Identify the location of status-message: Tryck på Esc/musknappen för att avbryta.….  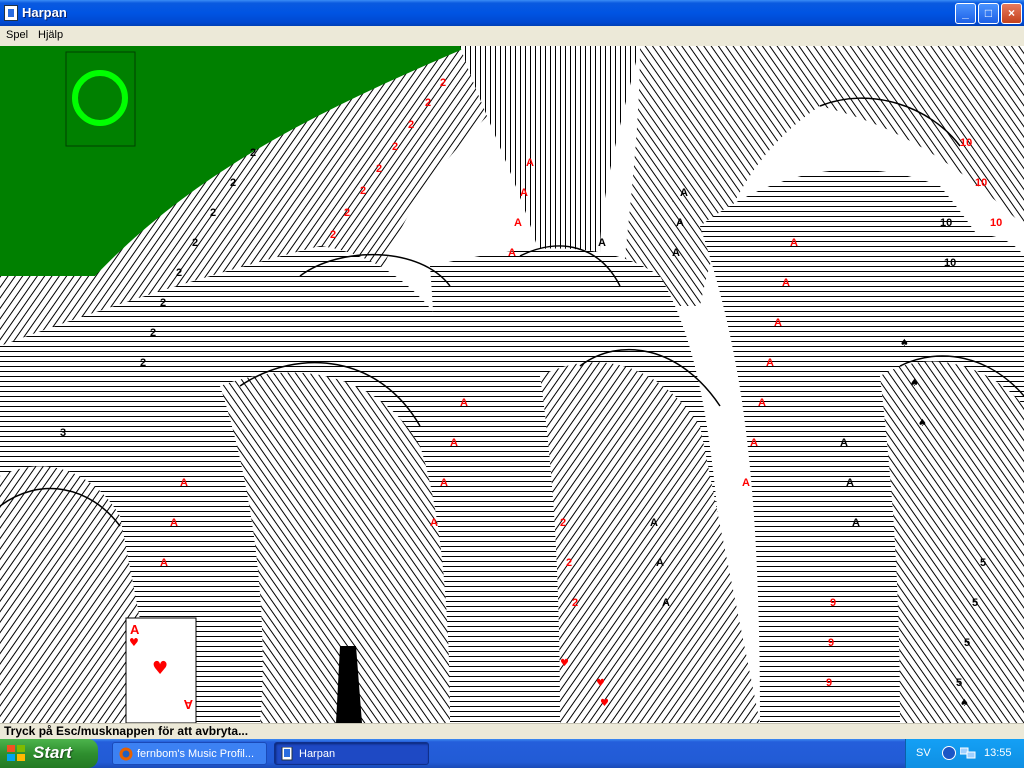
(126, 731).